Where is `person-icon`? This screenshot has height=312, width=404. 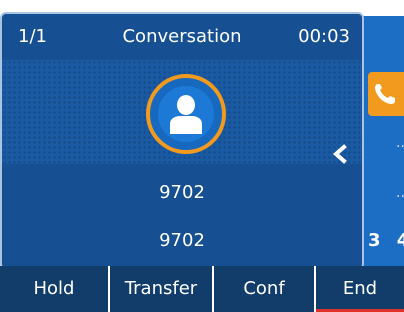
person-icon is located at coordinates (186, 114).